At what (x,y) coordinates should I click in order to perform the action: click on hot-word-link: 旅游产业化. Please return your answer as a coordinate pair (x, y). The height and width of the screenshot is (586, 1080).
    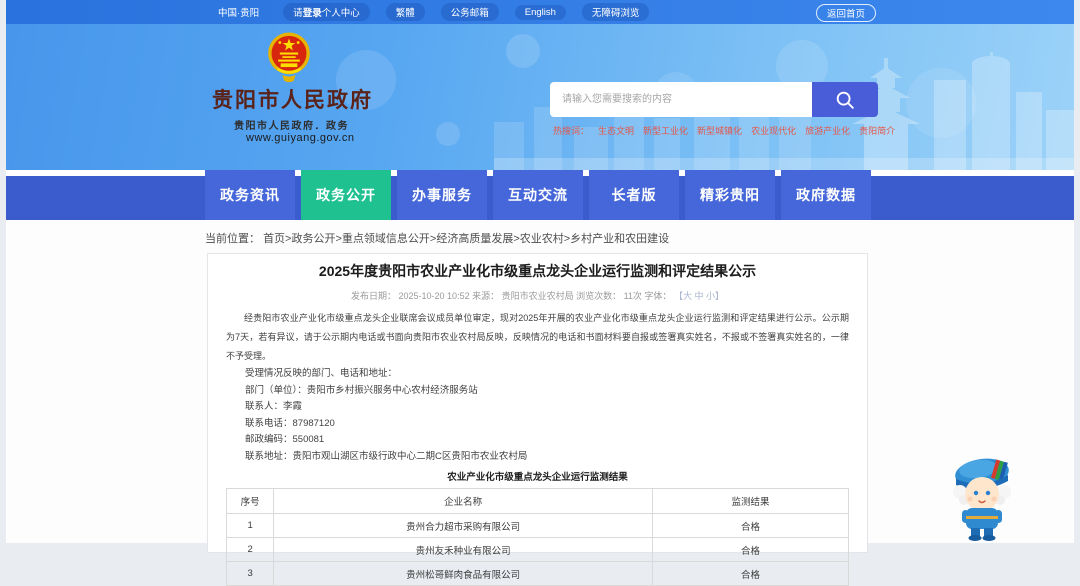
    Looking at the image, I should click on (827, 130).